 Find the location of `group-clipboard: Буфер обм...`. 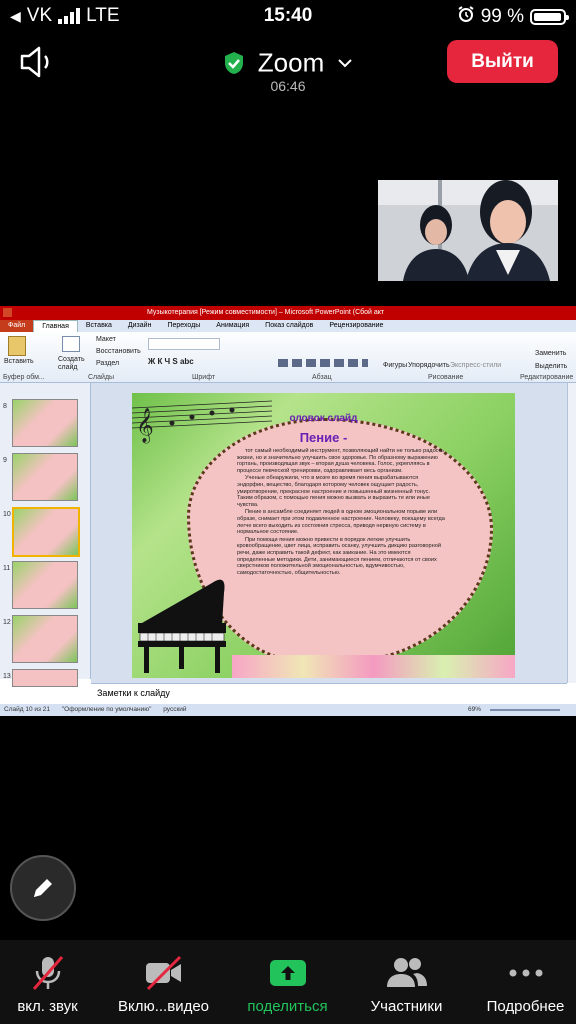

group-clipboard: Буфер обм... is located at coordinates (24, 377).